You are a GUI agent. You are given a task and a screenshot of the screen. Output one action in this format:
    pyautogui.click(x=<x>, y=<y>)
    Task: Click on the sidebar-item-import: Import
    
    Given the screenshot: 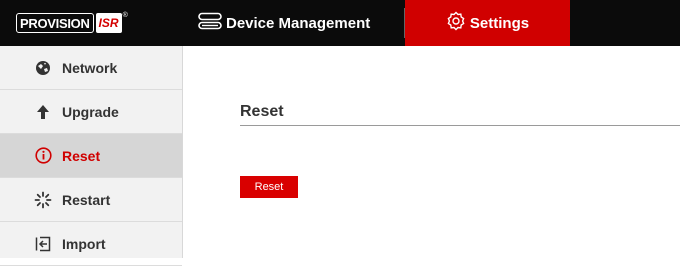 What is the action you would take?
    pyautogui.click(x=91, y=244)
    